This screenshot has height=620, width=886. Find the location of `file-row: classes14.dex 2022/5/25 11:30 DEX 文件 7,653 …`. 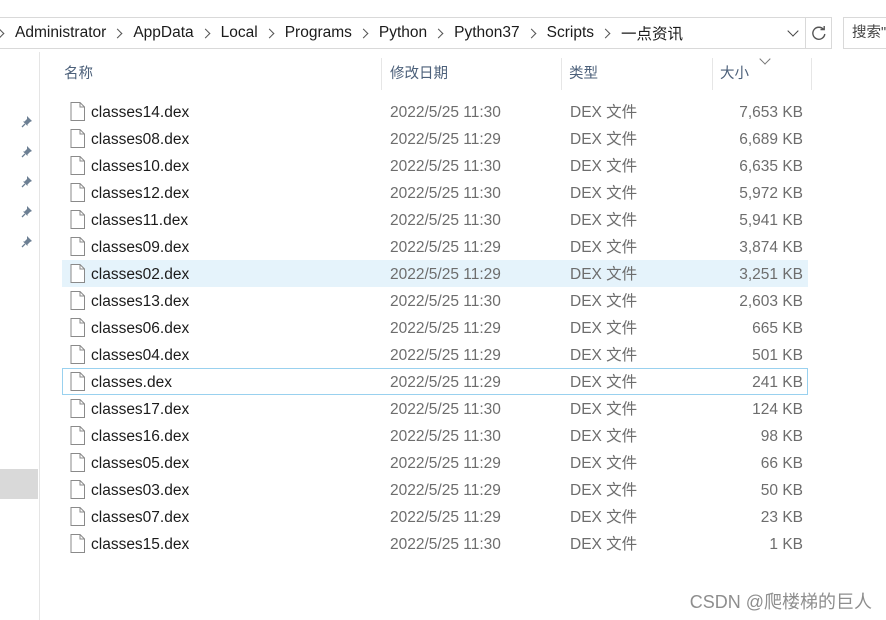

file-row: classes14.dex 2022/5/25 11:30 DEX 文件 7,653 … is located at coordinates (435, 111).